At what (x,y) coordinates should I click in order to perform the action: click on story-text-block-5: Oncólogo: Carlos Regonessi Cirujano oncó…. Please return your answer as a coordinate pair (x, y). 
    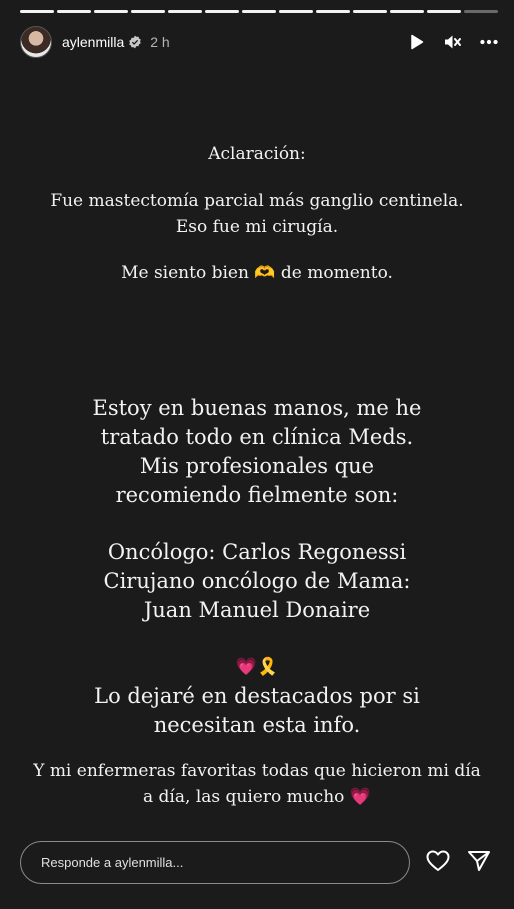
    Looking at the image, I should click on (257, 581).